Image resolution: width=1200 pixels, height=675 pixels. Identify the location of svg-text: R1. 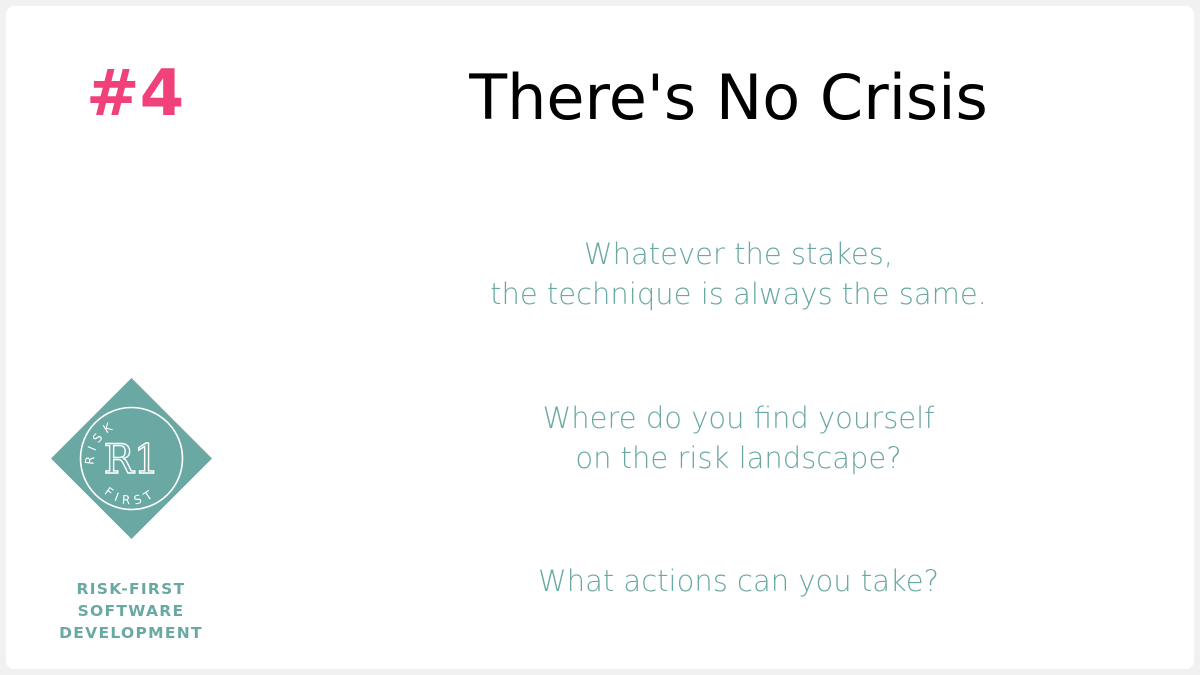
(132, 460).